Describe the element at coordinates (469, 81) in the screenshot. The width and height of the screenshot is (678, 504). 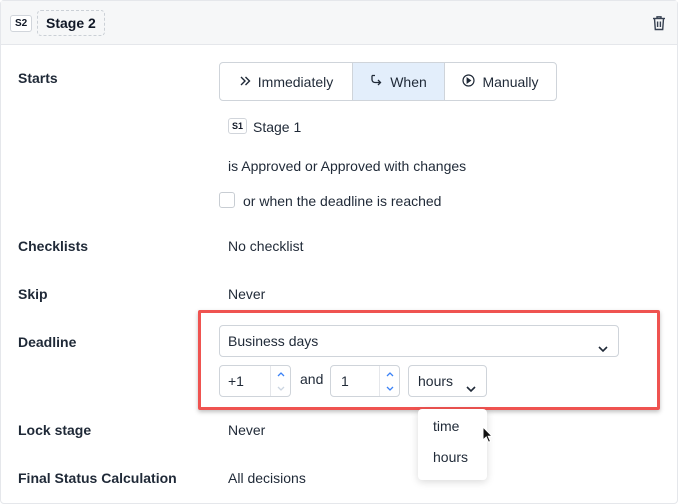
I see `play-circle-icon` at that location.